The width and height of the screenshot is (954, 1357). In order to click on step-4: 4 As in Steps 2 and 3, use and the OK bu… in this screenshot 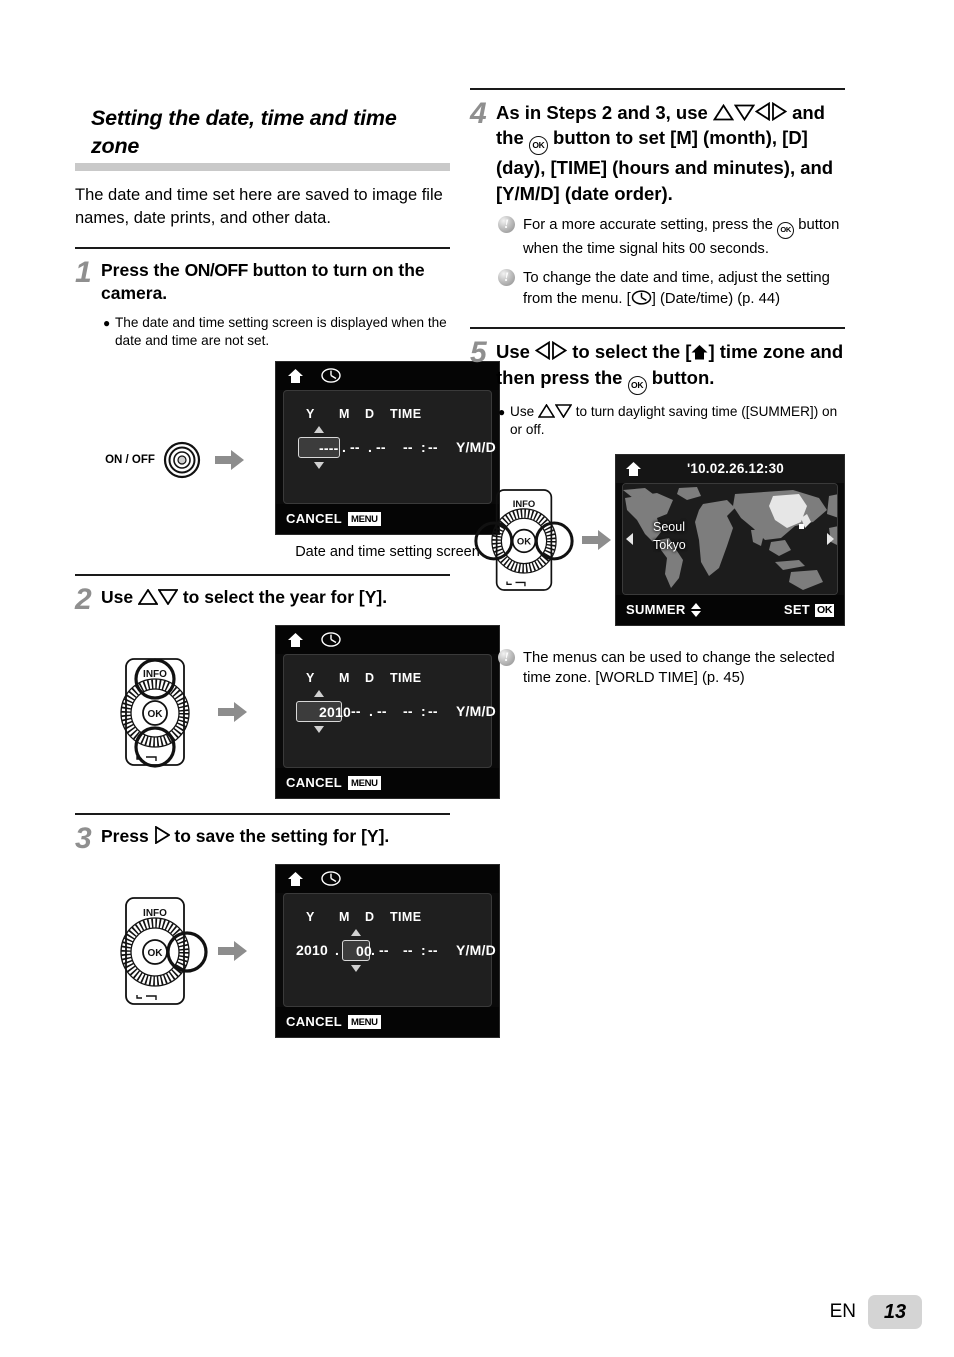, I will do `click(657, 198)`.